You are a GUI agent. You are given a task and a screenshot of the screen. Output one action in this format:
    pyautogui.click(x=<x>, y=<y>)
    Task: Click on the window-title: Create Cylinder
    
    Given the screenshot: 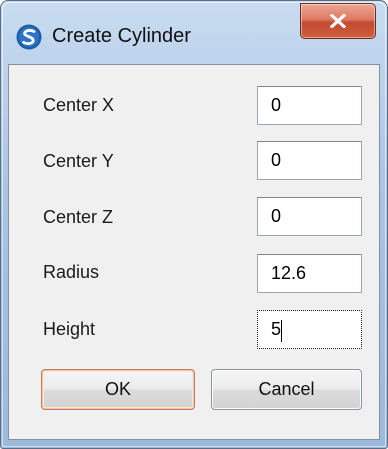 What is the action you would take?
    pyautogui.click(x=121, y=36)
    